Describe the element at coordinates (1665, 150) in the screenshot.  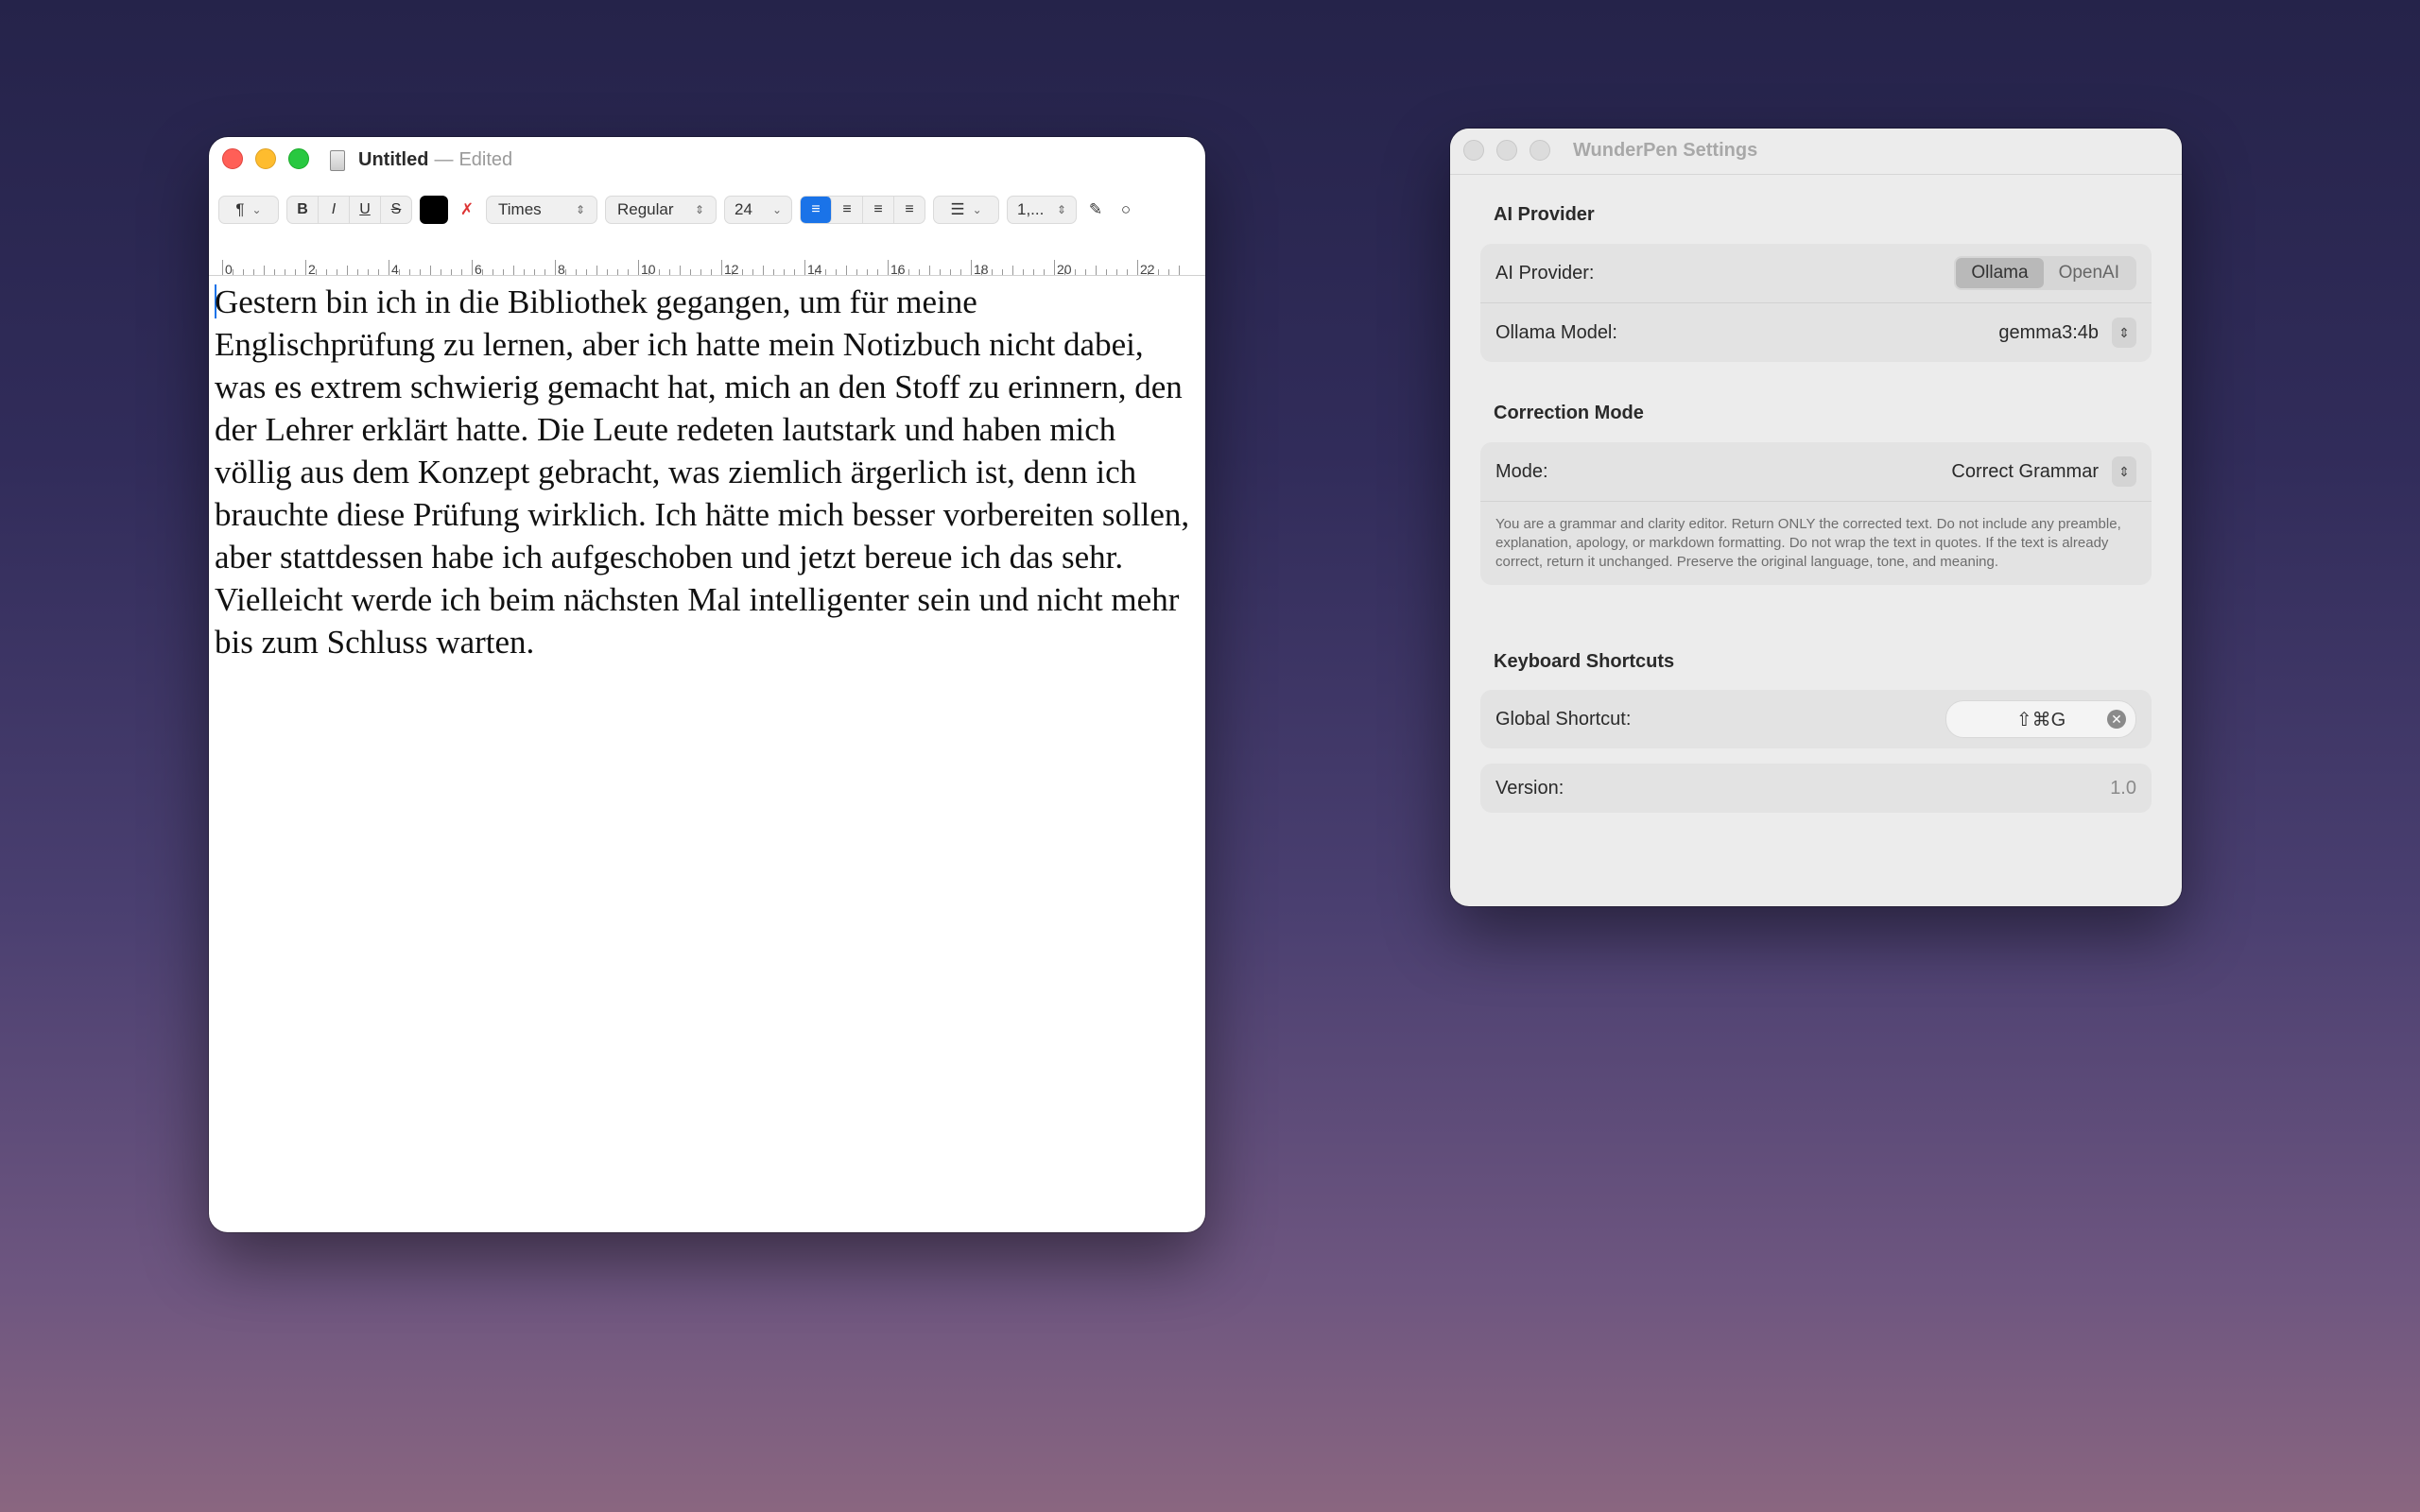
I see `settings-title: WunderPen Settings` at that location.